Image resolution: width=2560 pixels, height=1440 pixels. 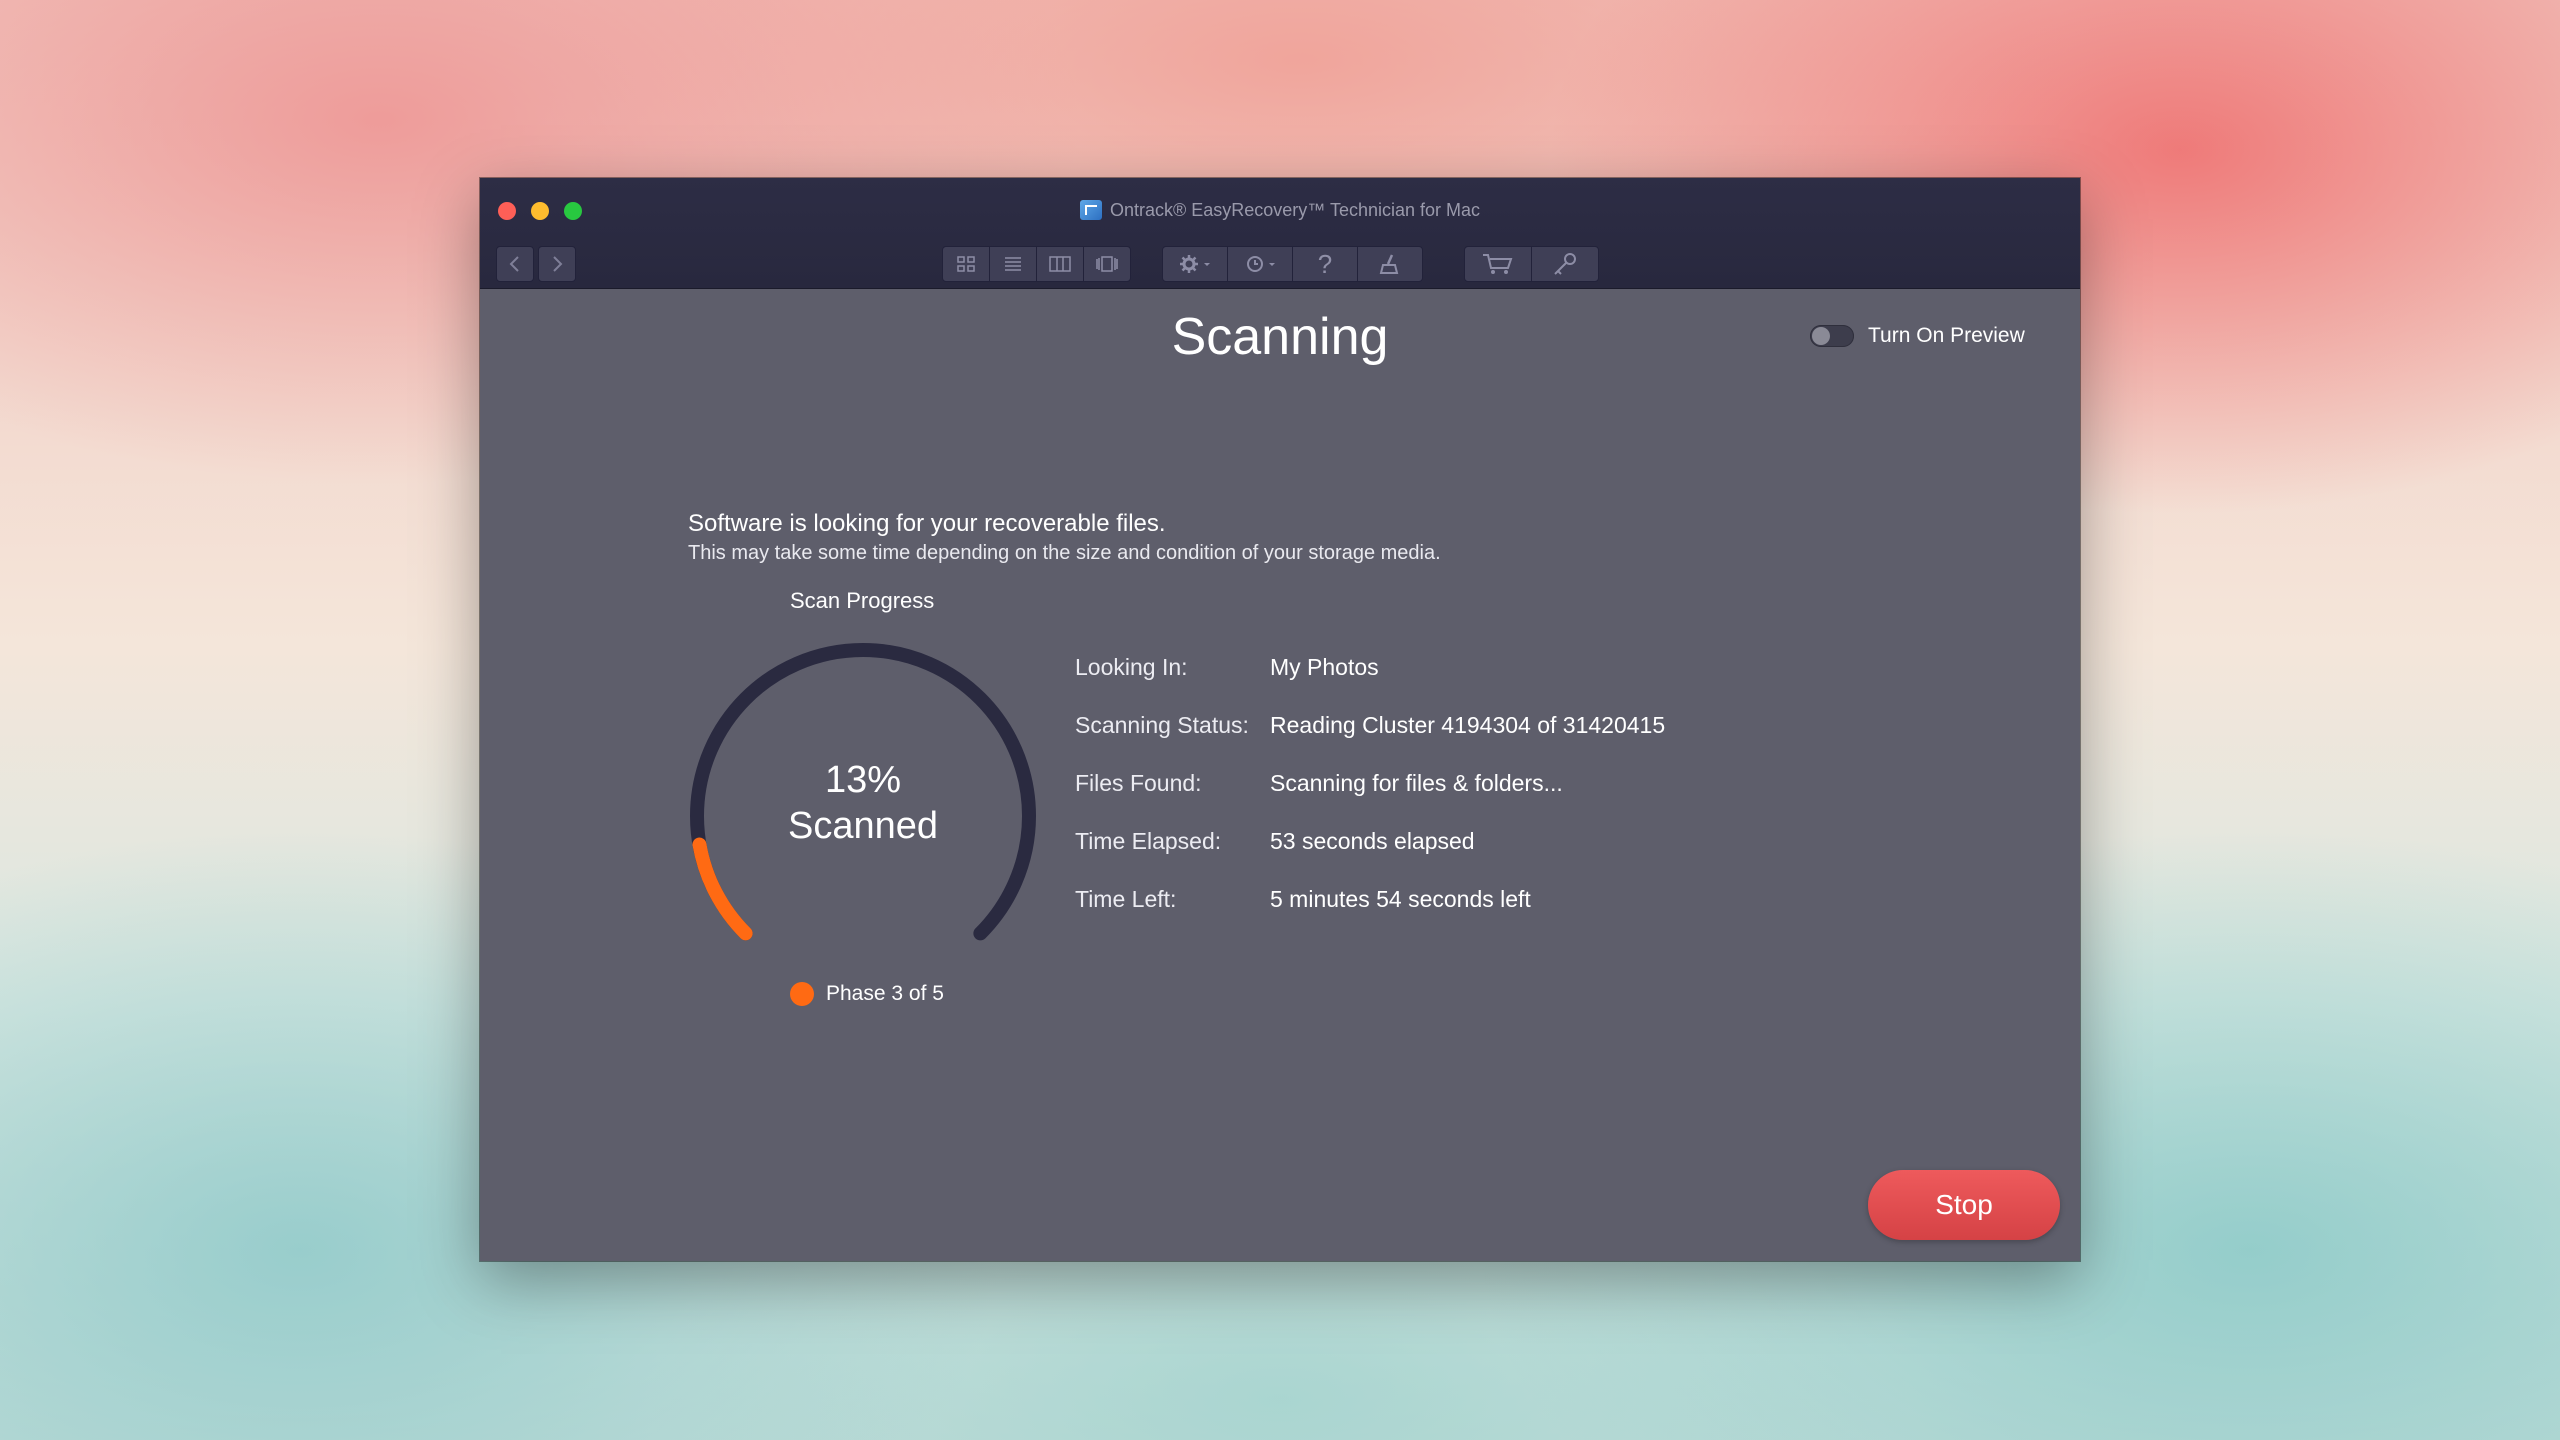 I want to click on help-button: ?, so click(x=1325, y=264).